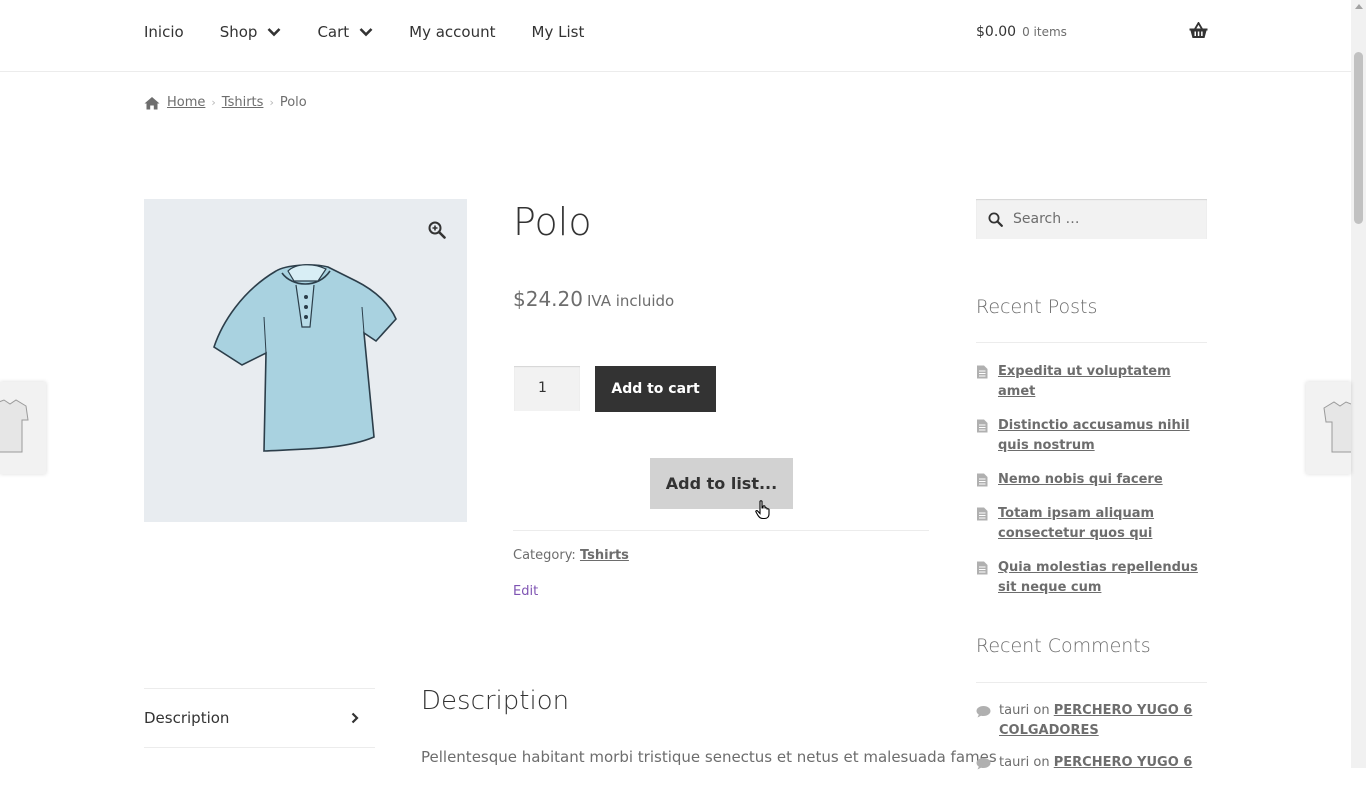 This screenshot has height=785, width=1366. What do you see at coordinates (187, 718) in the screenshot?
I see `tab-label: Description` at bounding box center [187, 718].